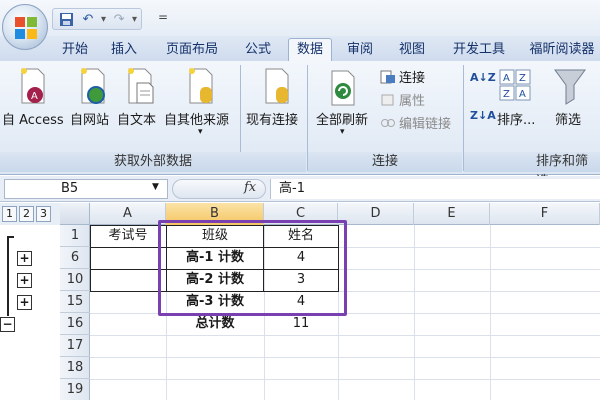 The width and height of the screenshot is (600, 400). What do you see at coordinates (86, 189) in the screenshot?
I see `name-box: B5` at bounding box center [86, 189].